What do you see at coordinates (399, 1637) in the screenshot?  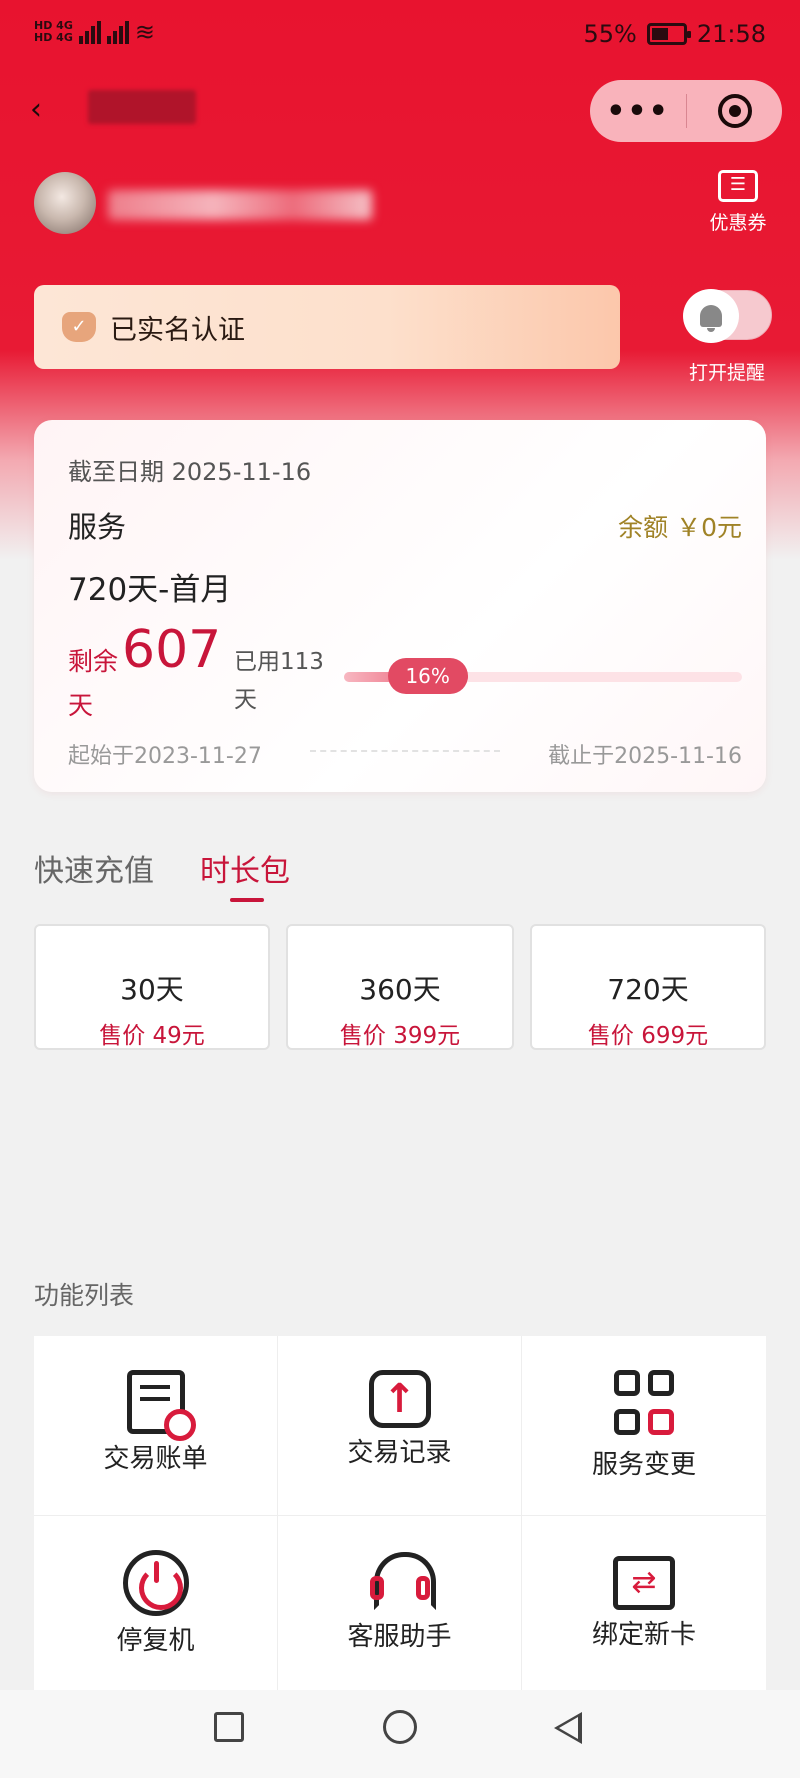 I see `function-label: 客服助手` at bounding box center [399, 1637].